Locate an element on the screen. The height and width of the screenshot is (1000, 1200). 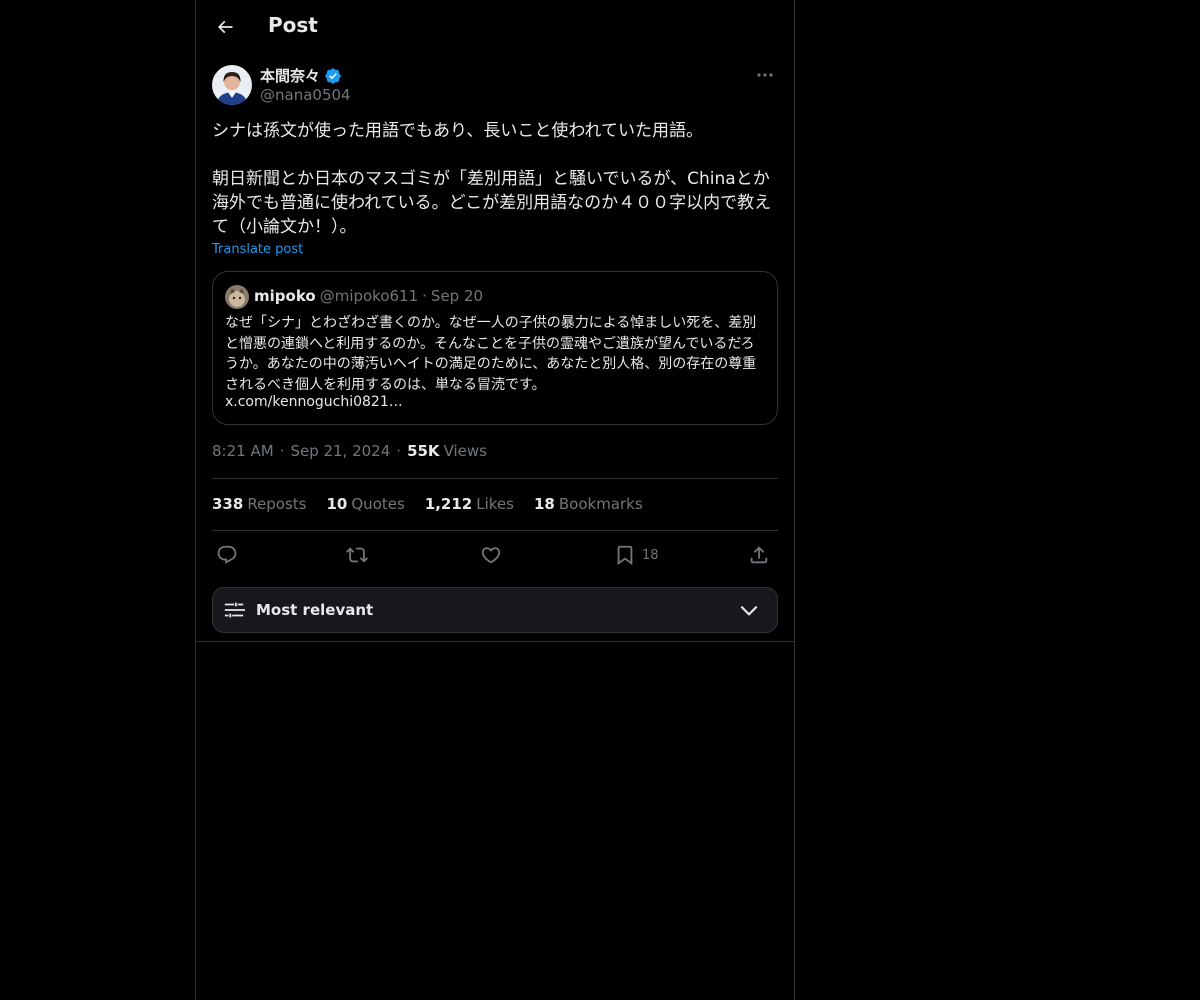
post-author: 本間奈々 @nana0504 is located at coordinates (495, 86).